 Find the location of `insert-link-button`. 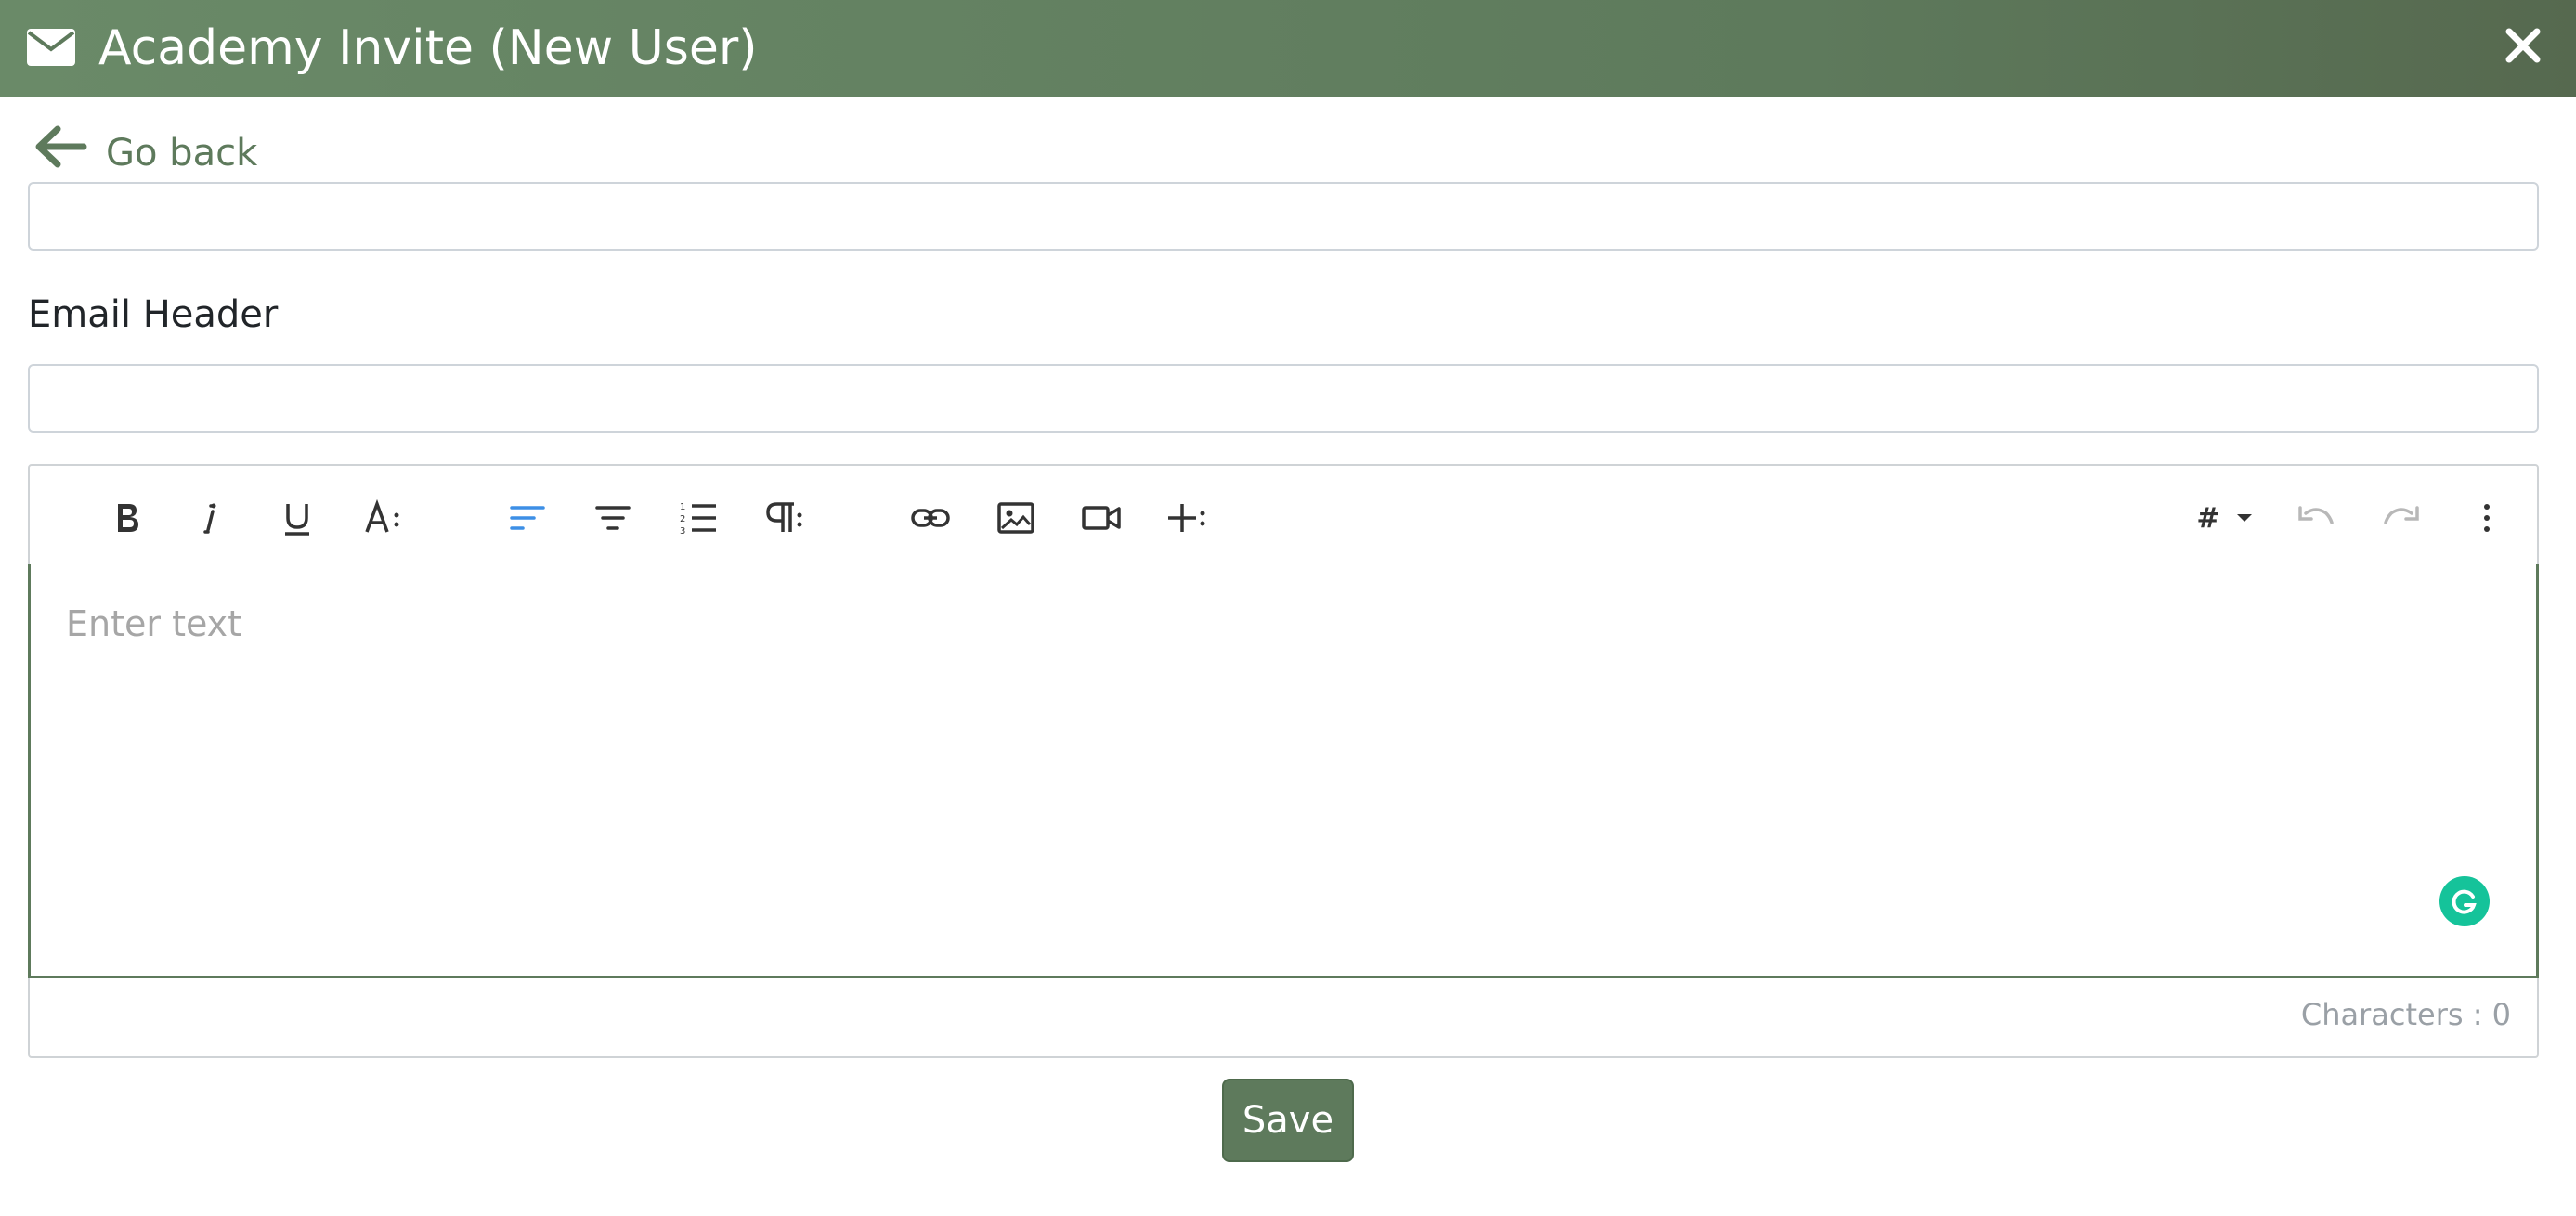

insert-link-button is located at coordinates (931, 518).